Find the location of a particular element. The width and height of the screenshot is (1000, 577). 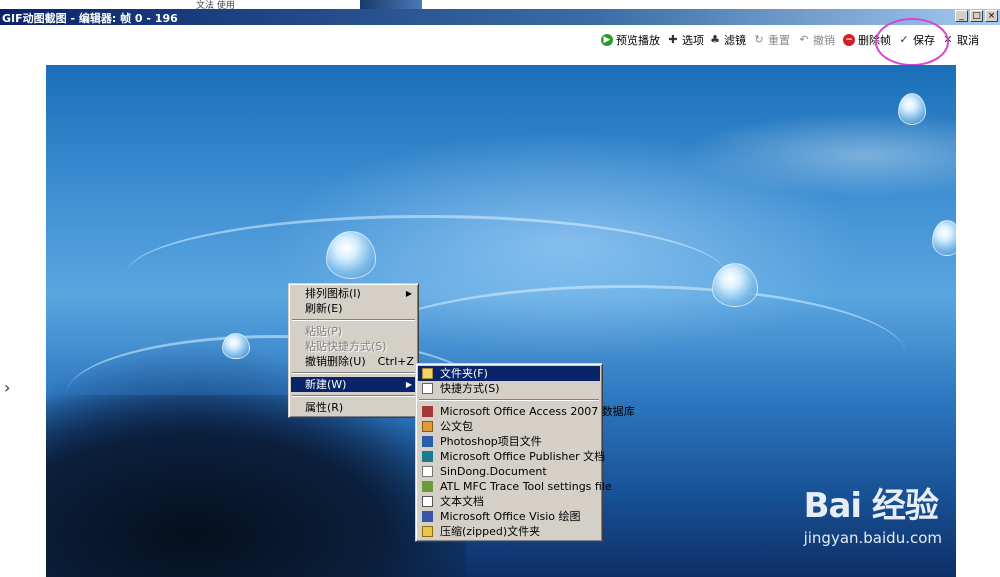

submenu-item-sindong: SinDong.Document is located at coordinates (509, 471).